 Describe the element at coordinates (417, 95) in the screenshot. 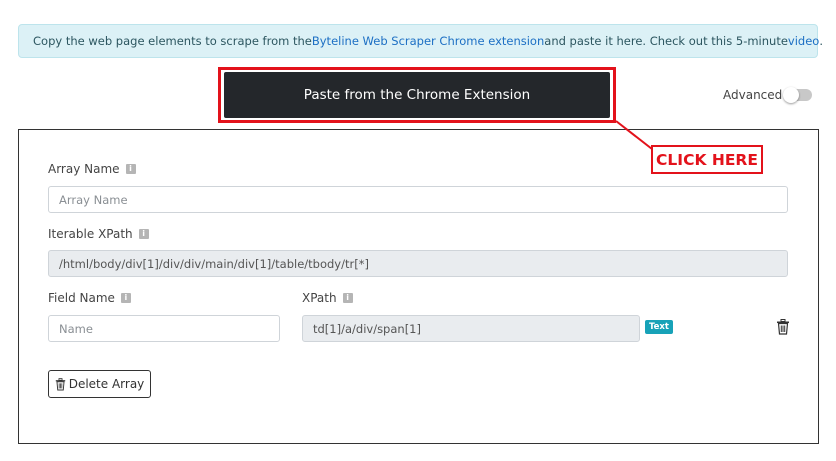

I see `paste-from-extension-button: Paste from the Chrome Extension` at that location.